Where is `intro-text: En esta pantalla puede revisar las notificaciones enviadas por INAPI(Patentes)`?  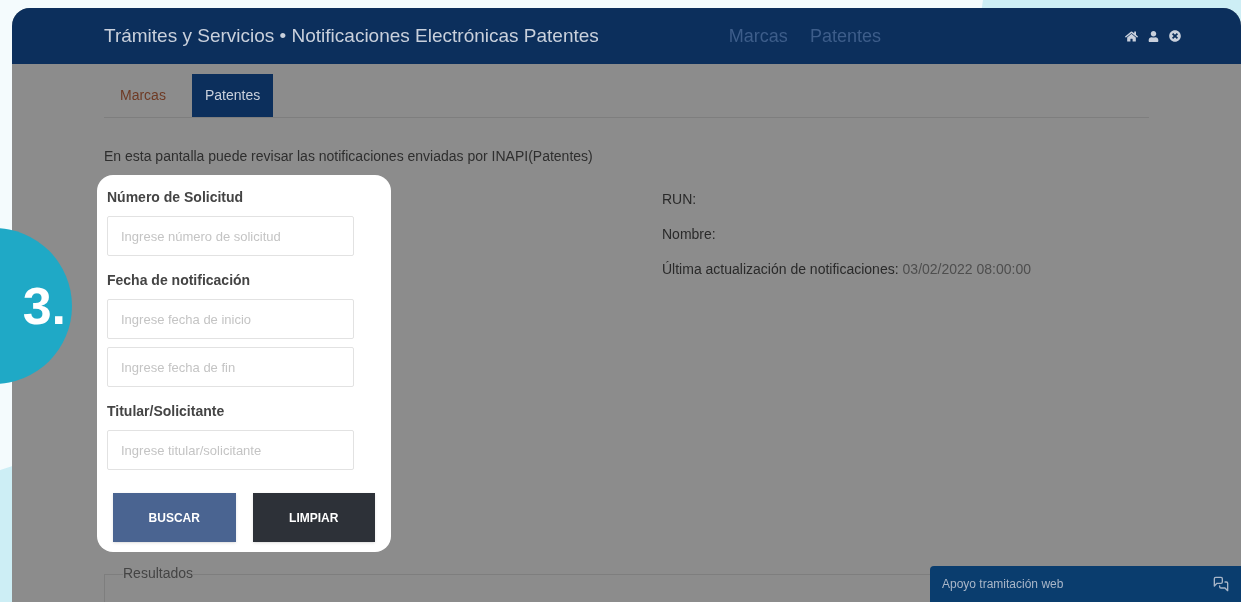
intro-text: En esta pantalla puede revisar las notificaciones enviadas por INAPI(Patentes) is located at coordinates (349, 156).